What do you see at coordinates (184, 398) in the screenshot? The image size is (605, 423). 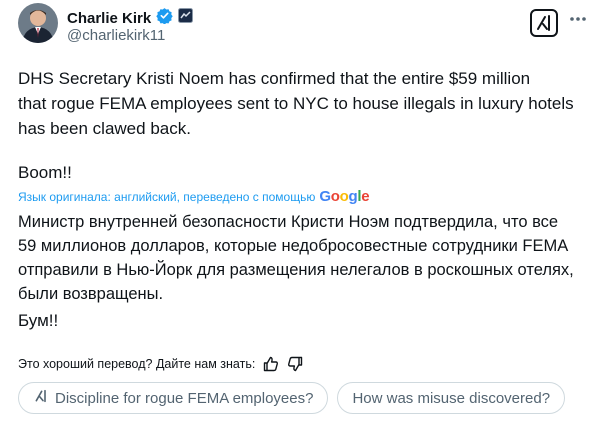 I see `suggestion-label: Discipline for rogue FEMA employees?` at bounding box center [184, 398].